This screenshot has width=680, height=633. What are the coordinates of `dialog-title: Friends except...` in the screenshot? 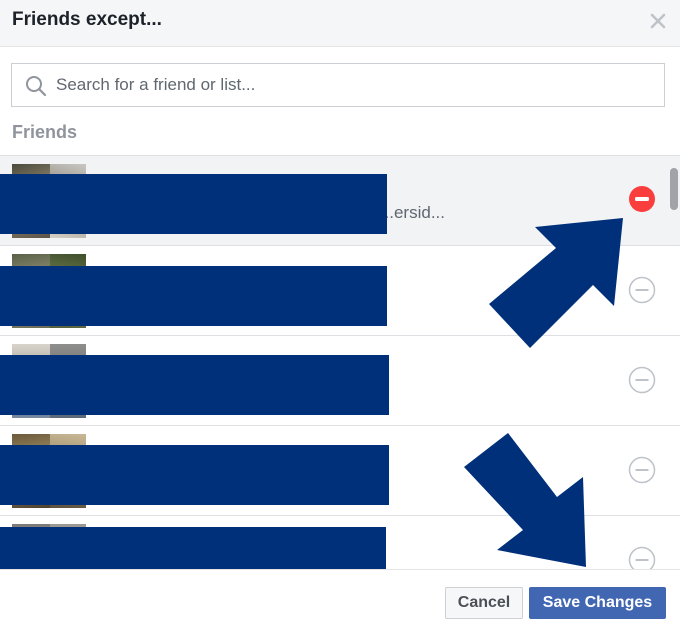 It's located at (87, 19).